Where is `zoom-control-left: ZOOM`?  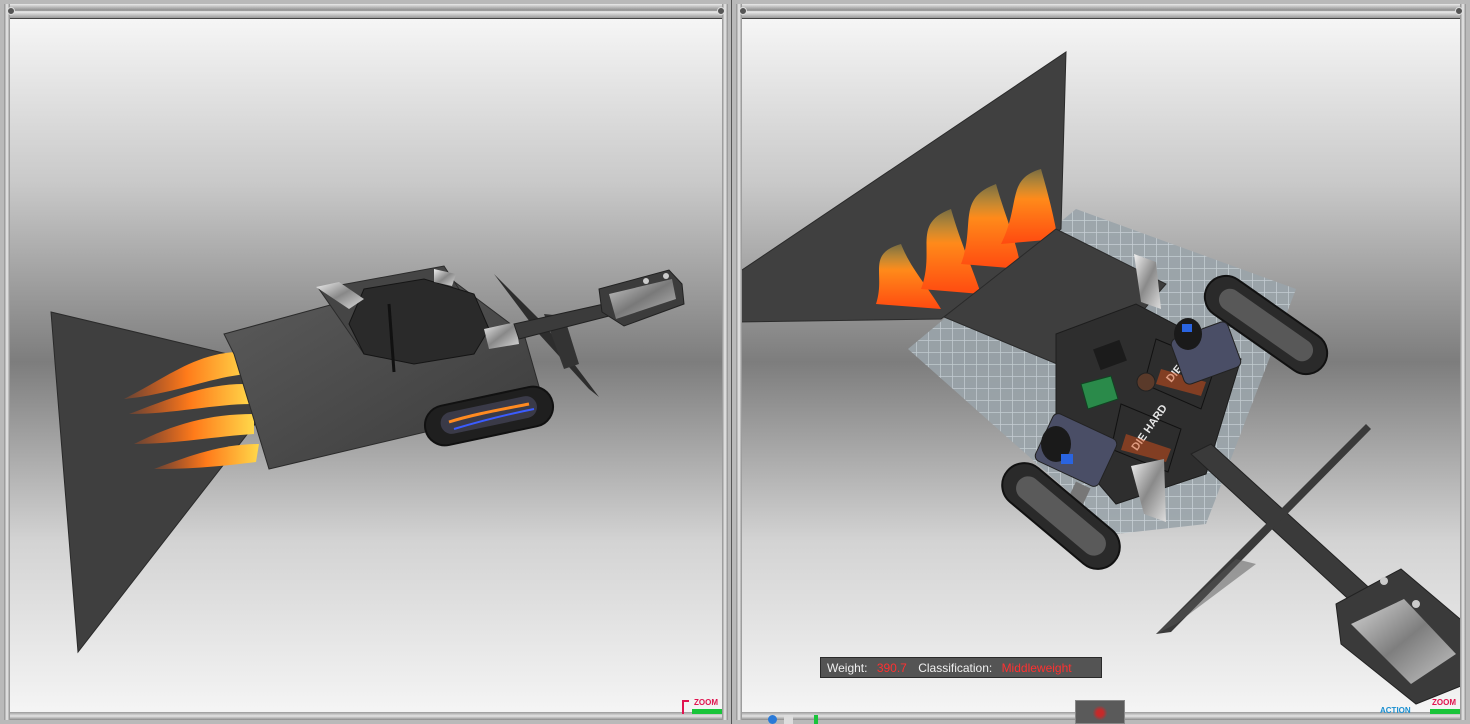 zoom-control-left: ZOOM is located at coordinates (702, 707).